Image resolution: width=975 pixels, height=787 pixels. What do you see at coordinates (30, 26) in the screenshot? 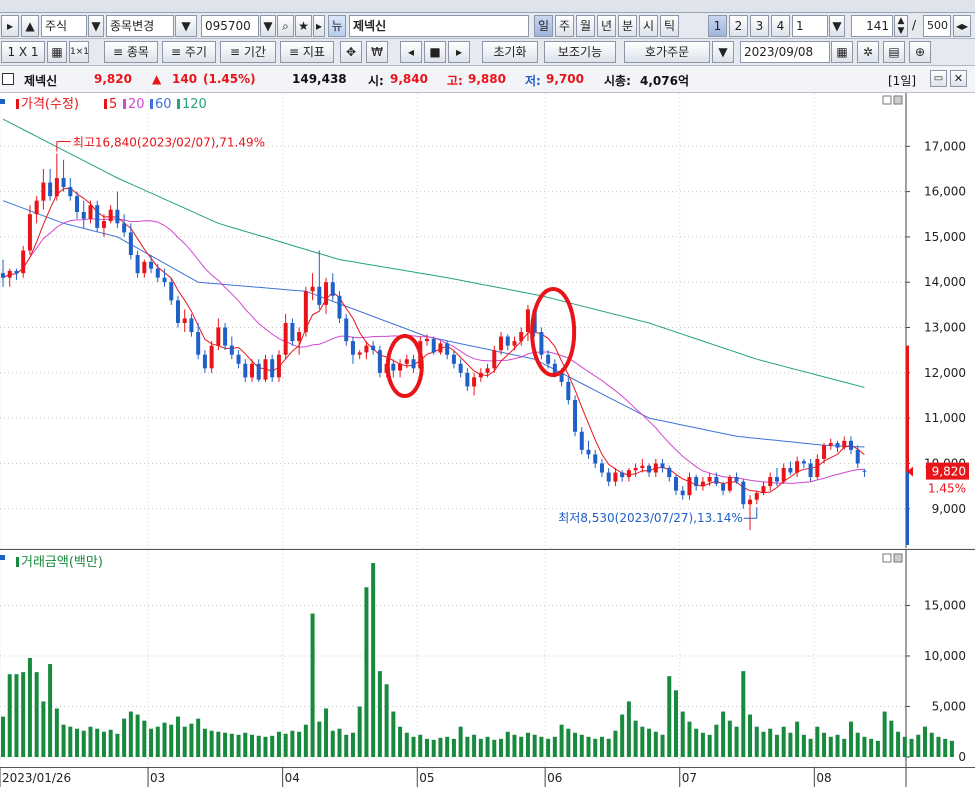
I see `chevron-up-icon: ▲` at bounding box center [30, 26].